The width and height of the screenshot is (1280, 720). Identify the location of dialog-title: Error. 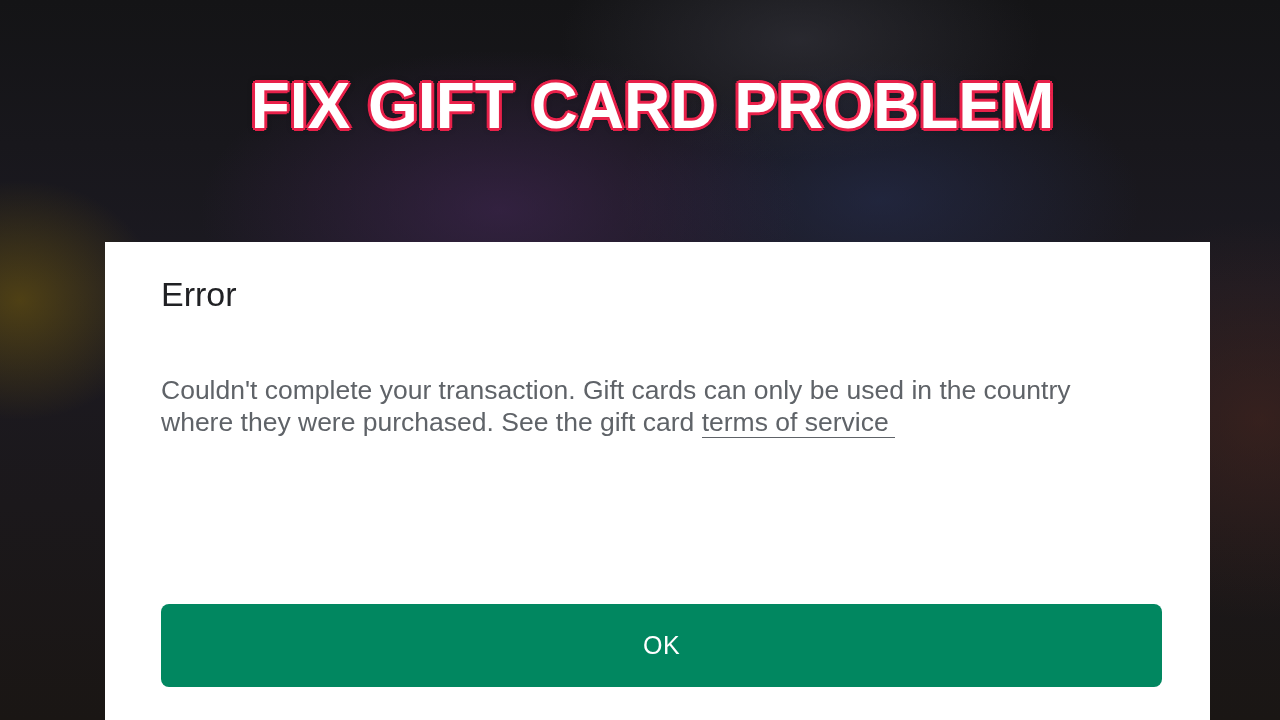
(199, 294).